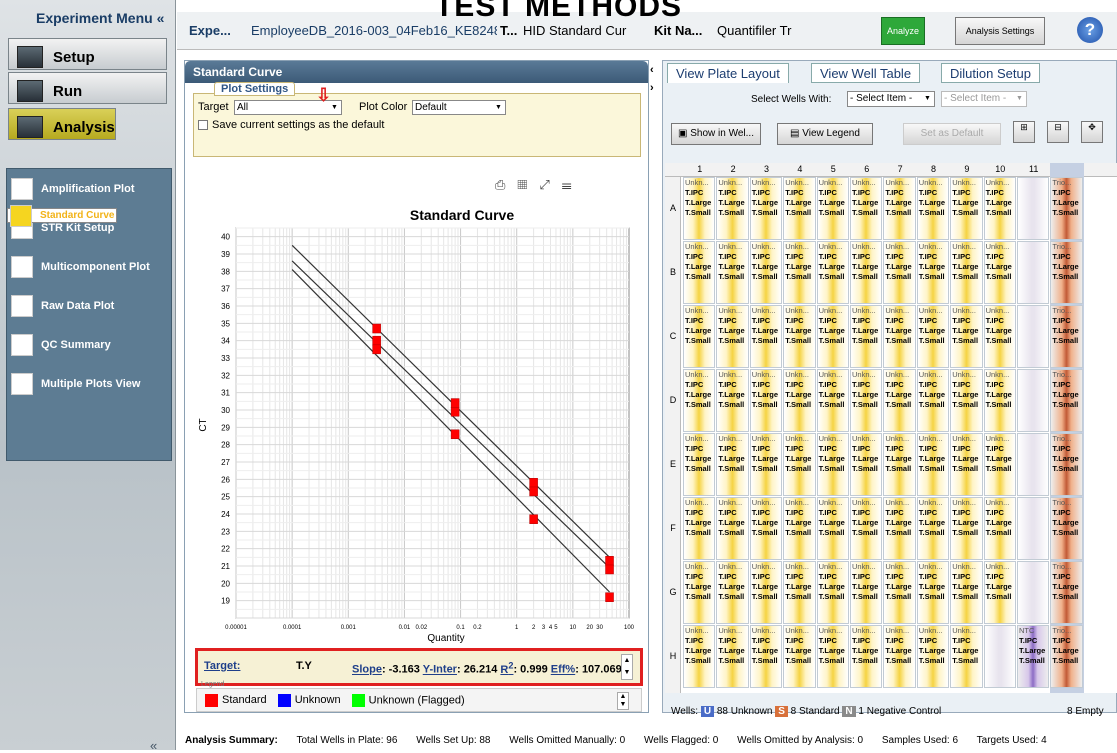  What do you see at coordinates (673, 528) in the screenshot?
I see `row-header: F` at bounding box center [673, 528].